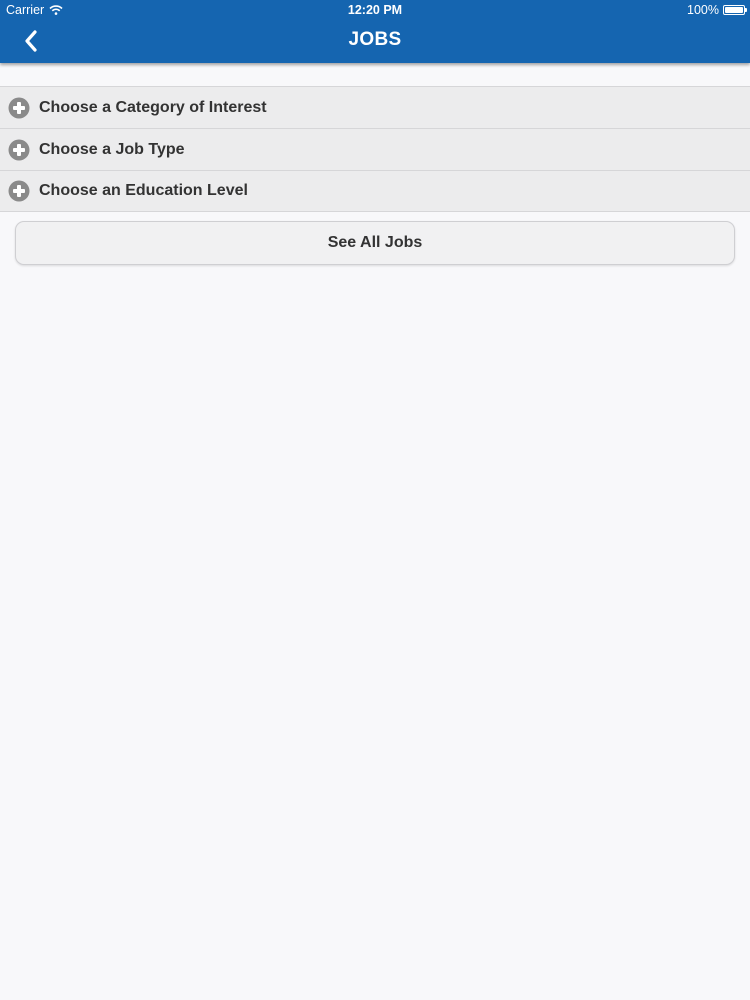  What do you see at coordinates (375, 191) in the screenshot?
I see `filter-education-level: Choose an Education Level` at bounding box center [375, 191].